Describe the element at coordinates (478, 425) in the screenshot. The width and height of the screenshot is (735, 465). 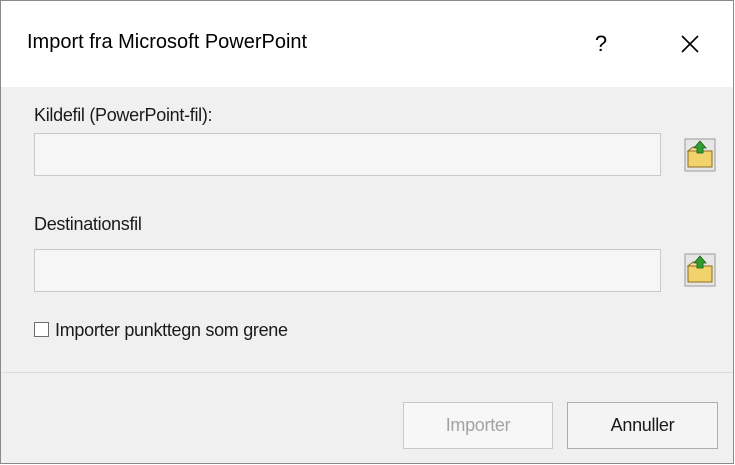
I see `import-button: Importer` at that location.